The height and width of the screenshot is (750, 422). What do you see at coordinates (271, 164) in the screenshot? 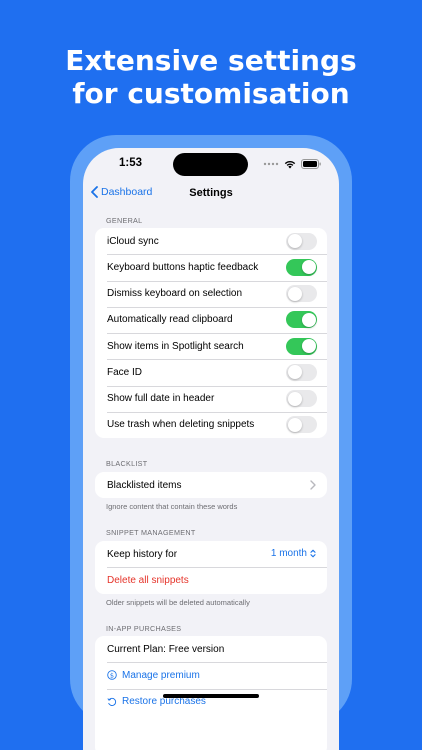
I see `cellular-signal-icon` at bounding box center [271, 164].